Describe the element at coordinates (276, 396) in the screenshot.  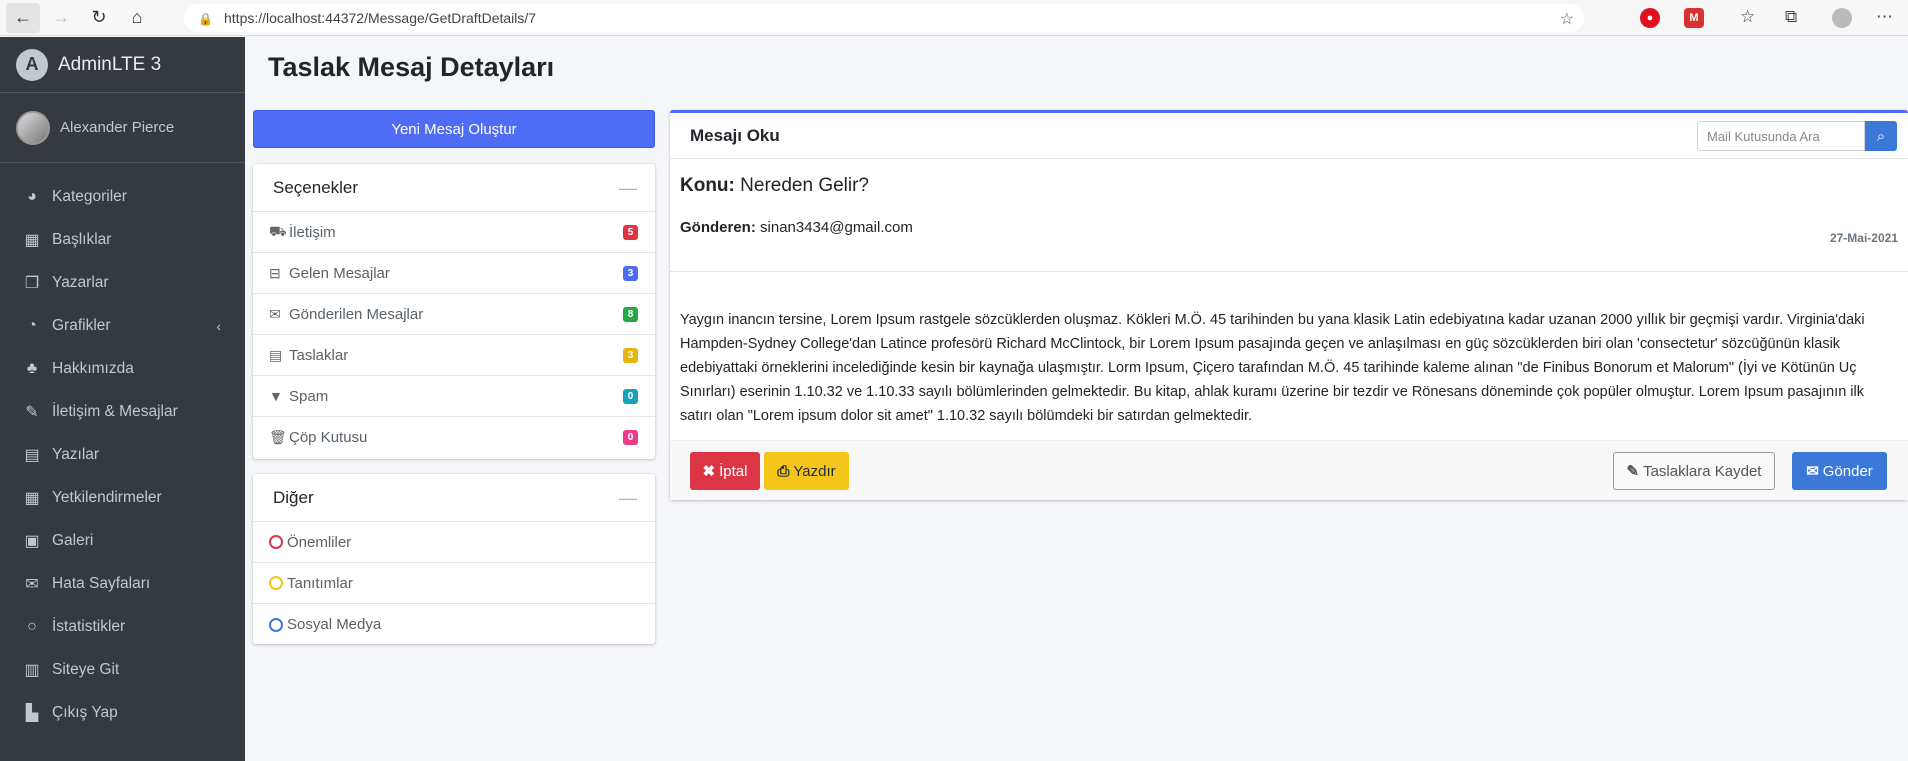
I see `filter-icon: ▼` at that location.